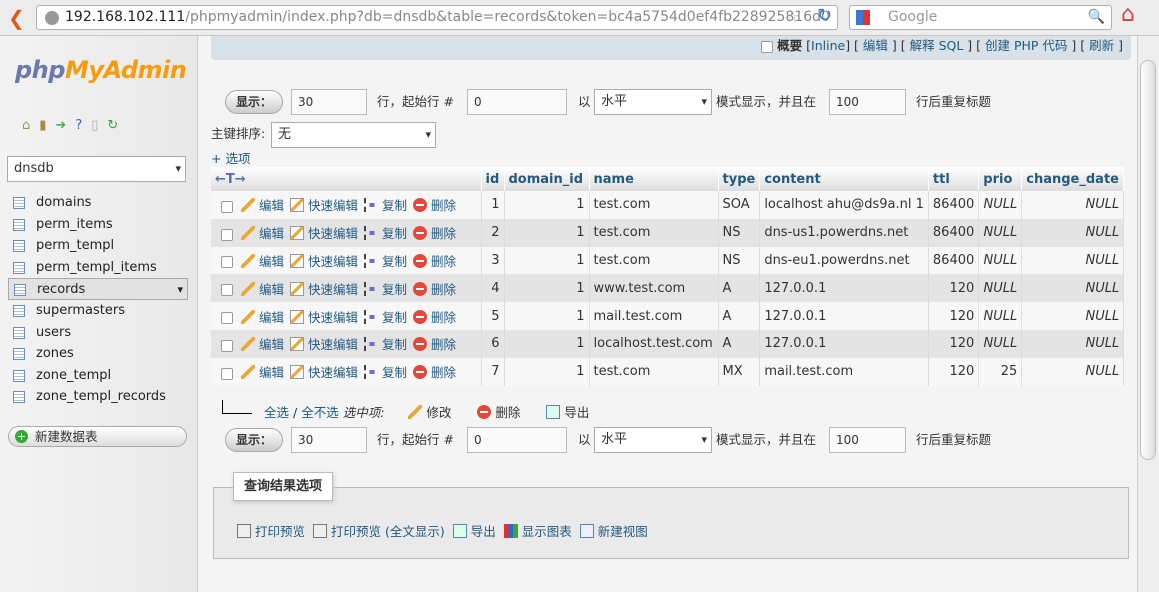  What do you see at coordinates (493, 288) in the screenshot?
I see `cell-id: 4` at bounding box center [493, 288].